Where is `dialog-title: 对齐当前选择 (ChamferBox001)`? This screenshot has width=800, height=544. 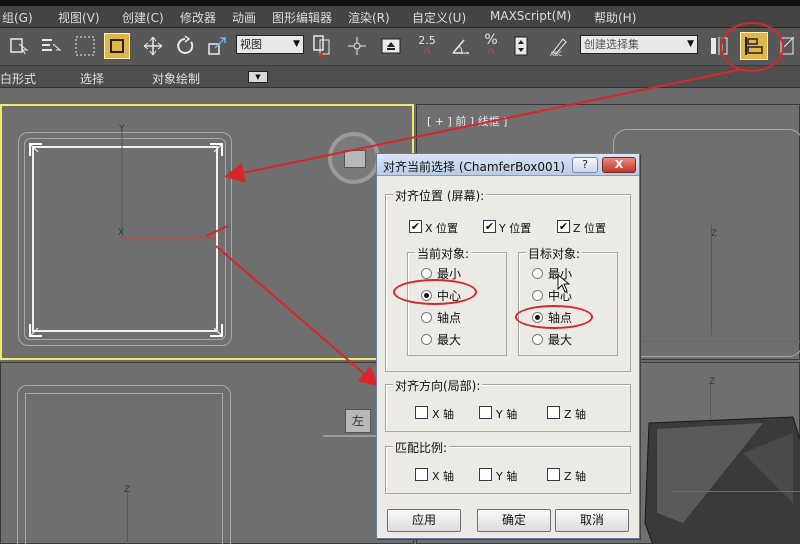
dialog-title: 对齐当前选择 (ChamferBox001) is located at coordinates (474, 167).